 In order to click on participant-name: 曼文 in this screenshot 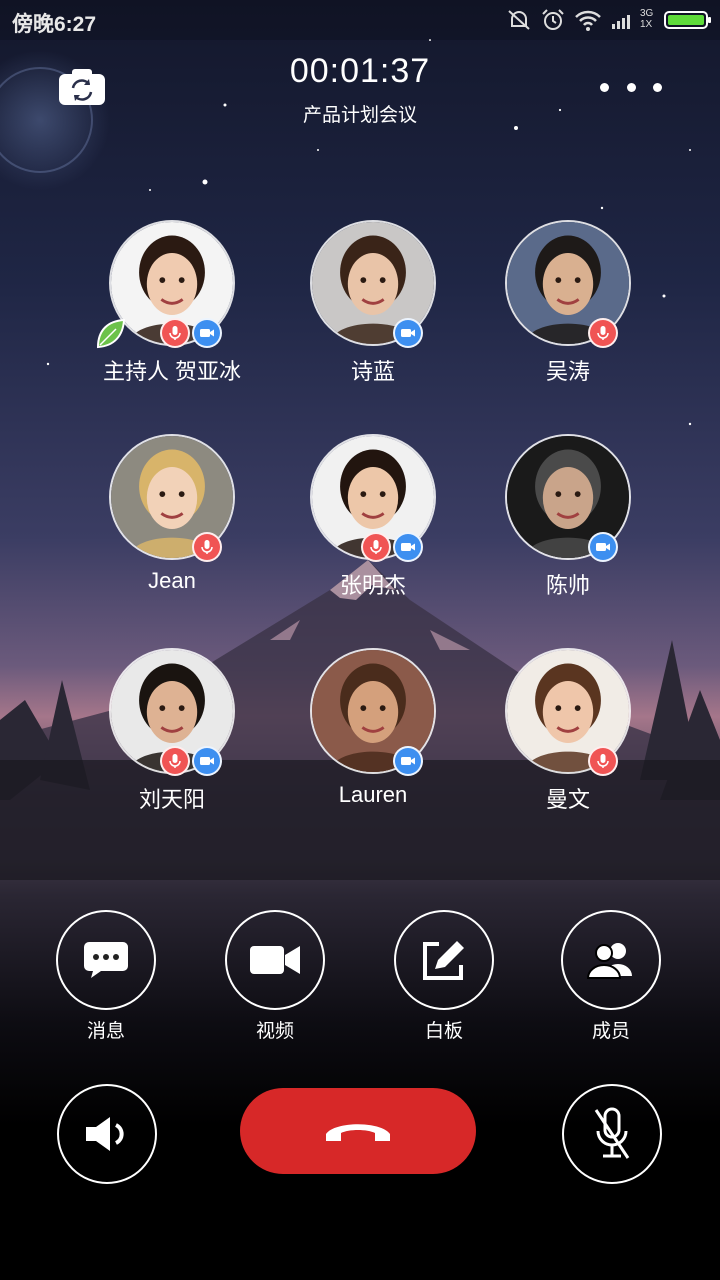, I will do `click(567, 799)`.